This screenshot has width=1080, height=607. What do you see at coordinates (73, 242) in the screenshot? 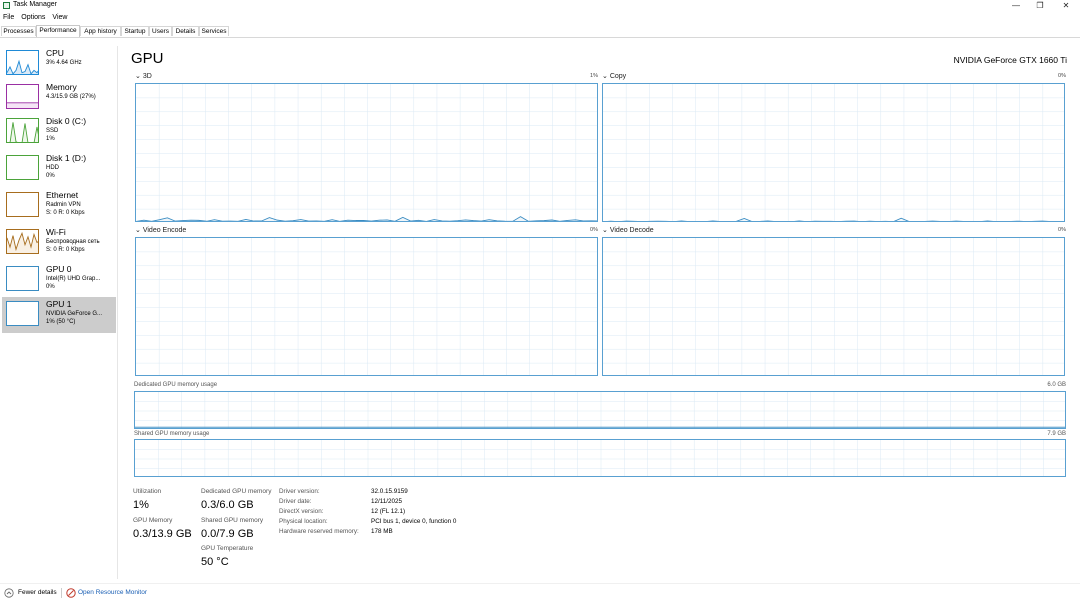
I see `sidebar-item-adapter: Беспроводная сеть` at bounding box center [73, 242].